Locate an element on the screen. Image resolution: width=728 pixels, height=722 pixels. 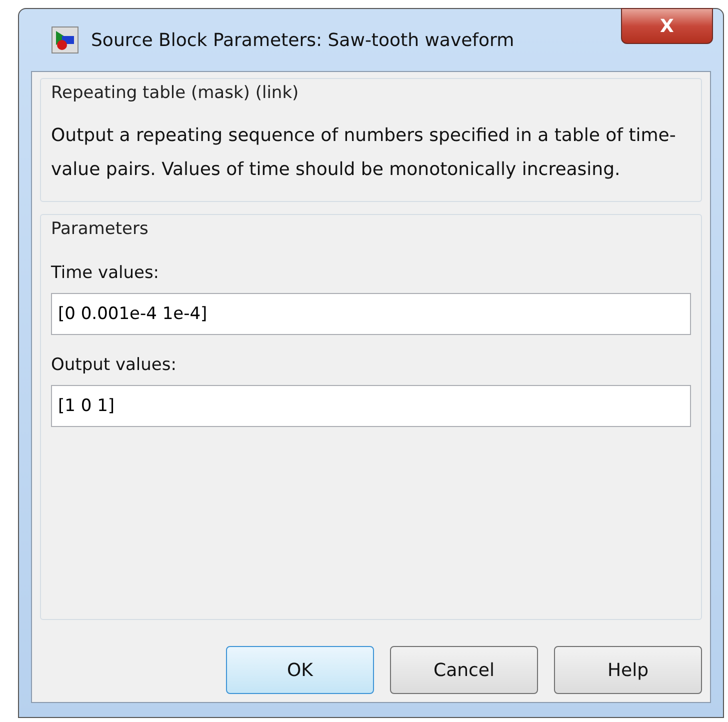
field-label: Time values: is located at coordinates (105, 273).